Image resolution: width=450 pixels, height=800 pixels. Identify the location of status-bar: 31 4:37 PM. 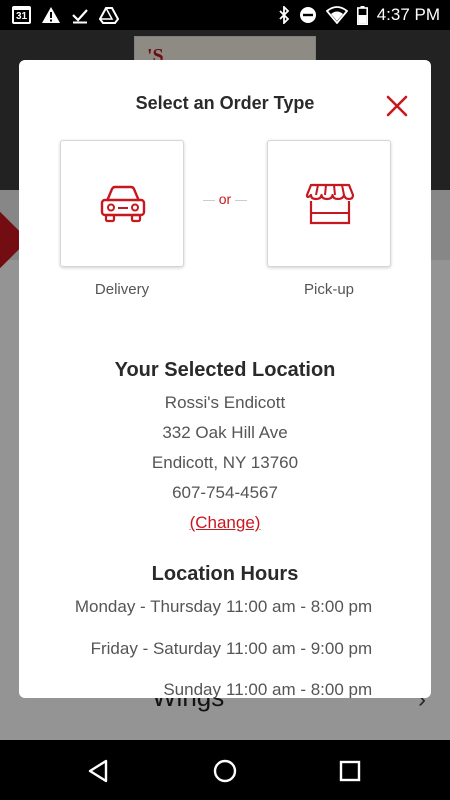
(225, 15).